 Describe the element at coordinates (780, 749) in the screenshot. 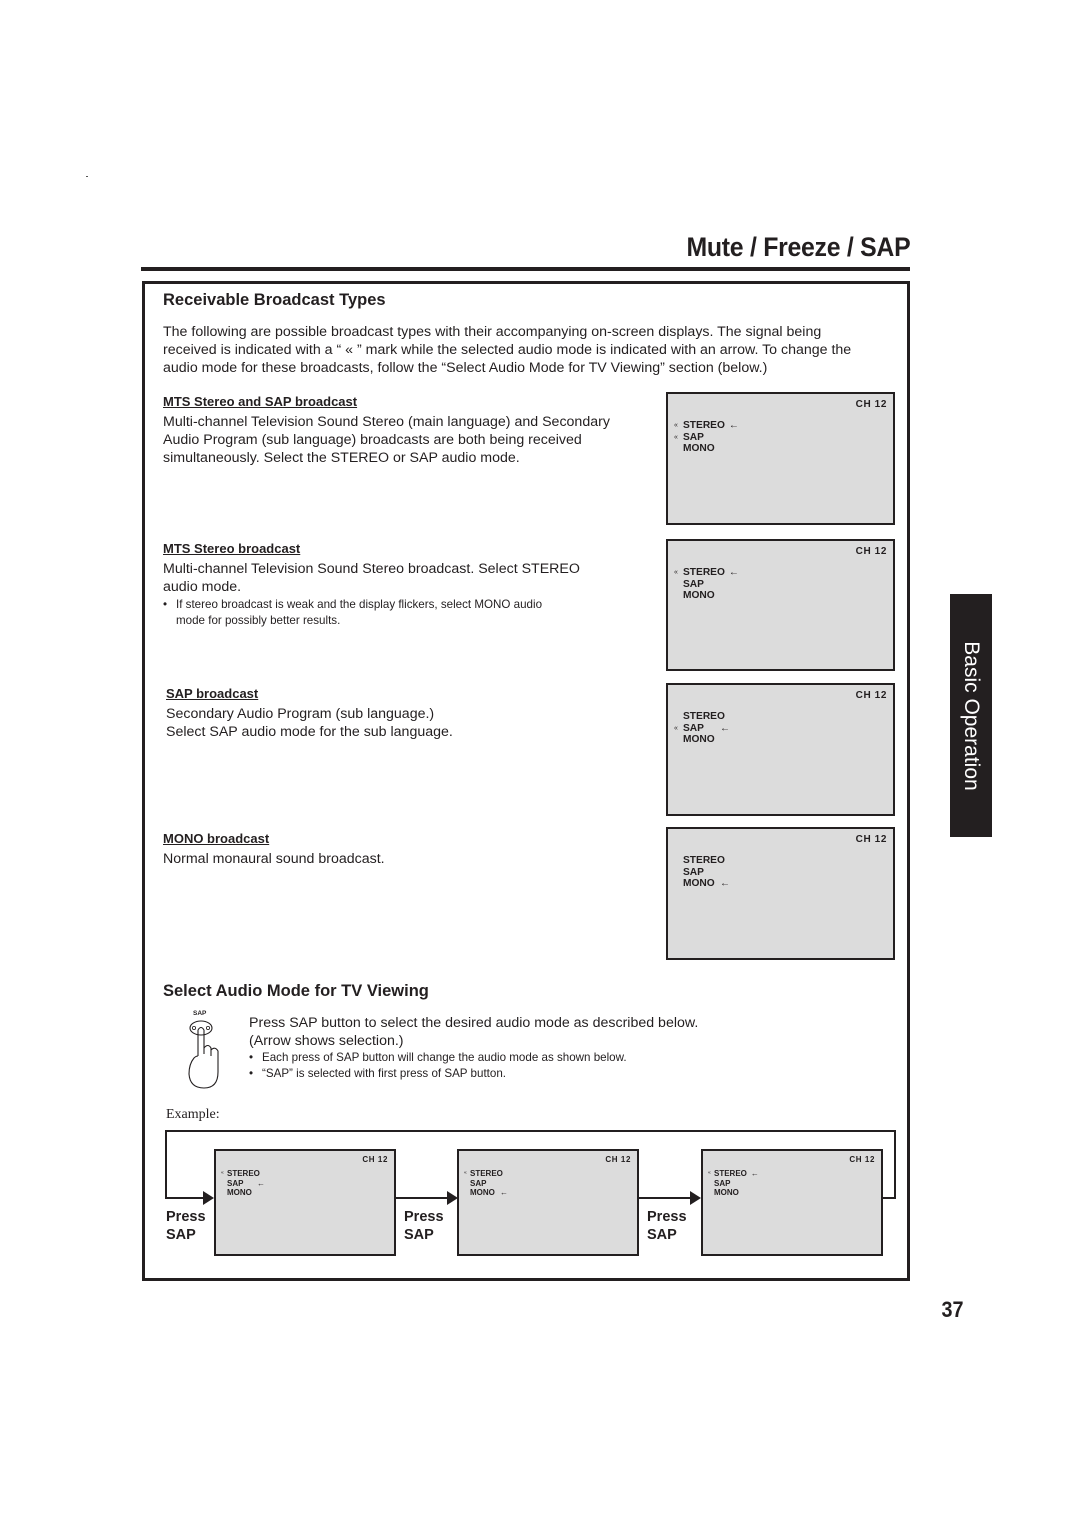

I see `osd-display: CH 12 STEREO « SAP ← MONO` at that location.